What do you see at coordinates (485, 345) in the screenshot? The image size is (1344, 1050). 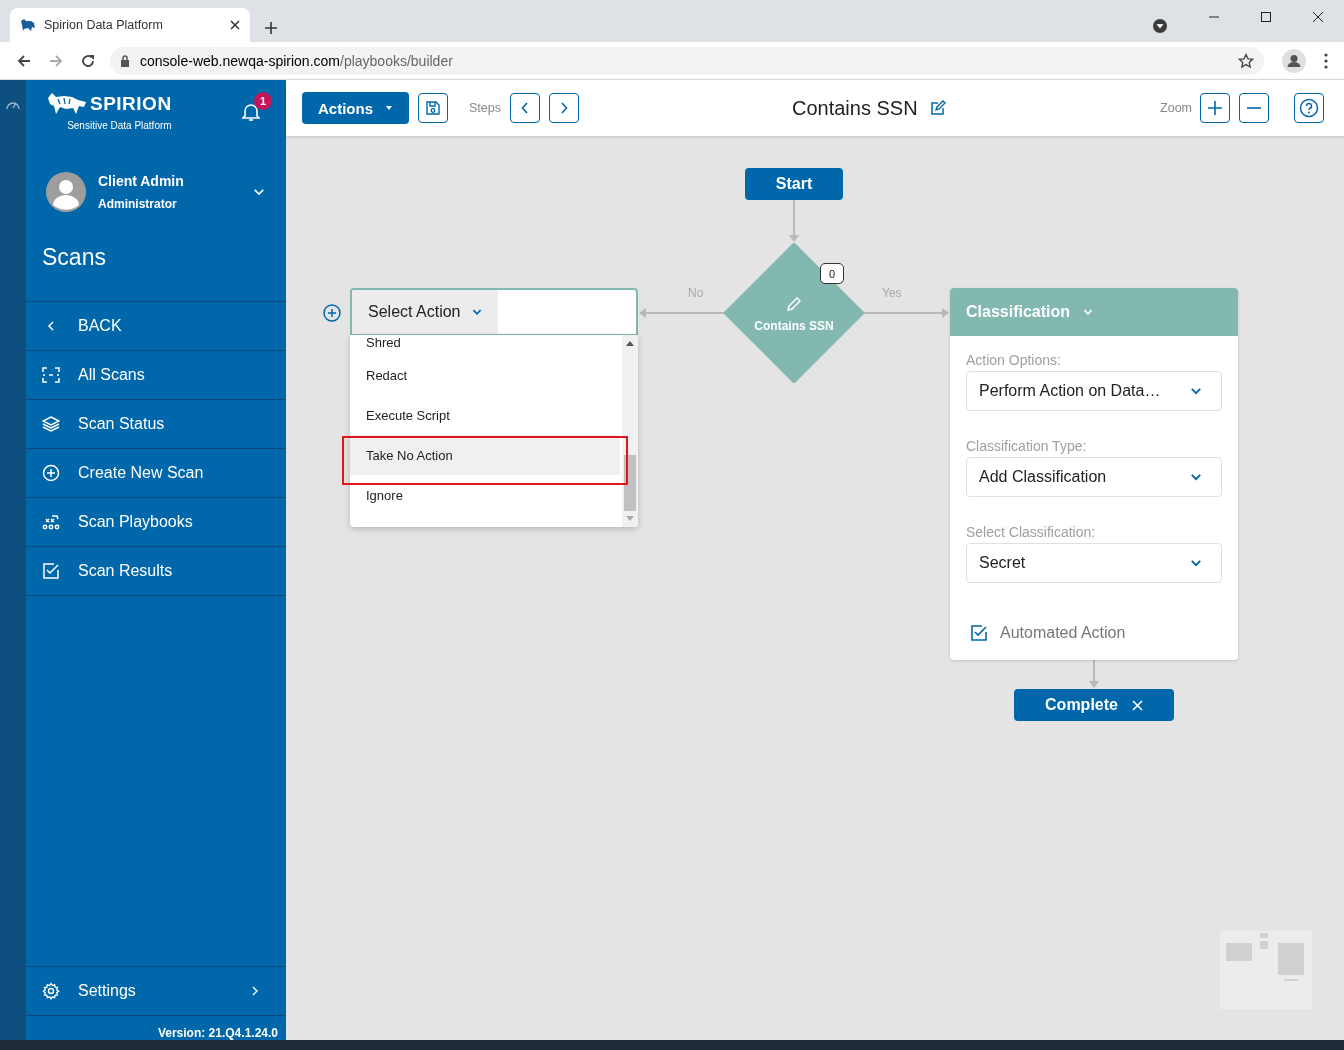 I see `menu-item: Shred` at bounding box center [485, 345].